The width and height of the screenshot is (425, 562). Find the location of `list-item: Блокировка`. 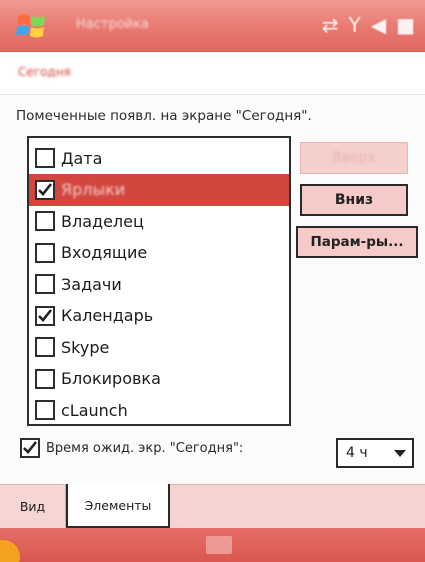

list-item: Блокировка is located at coordinates (159, 379).